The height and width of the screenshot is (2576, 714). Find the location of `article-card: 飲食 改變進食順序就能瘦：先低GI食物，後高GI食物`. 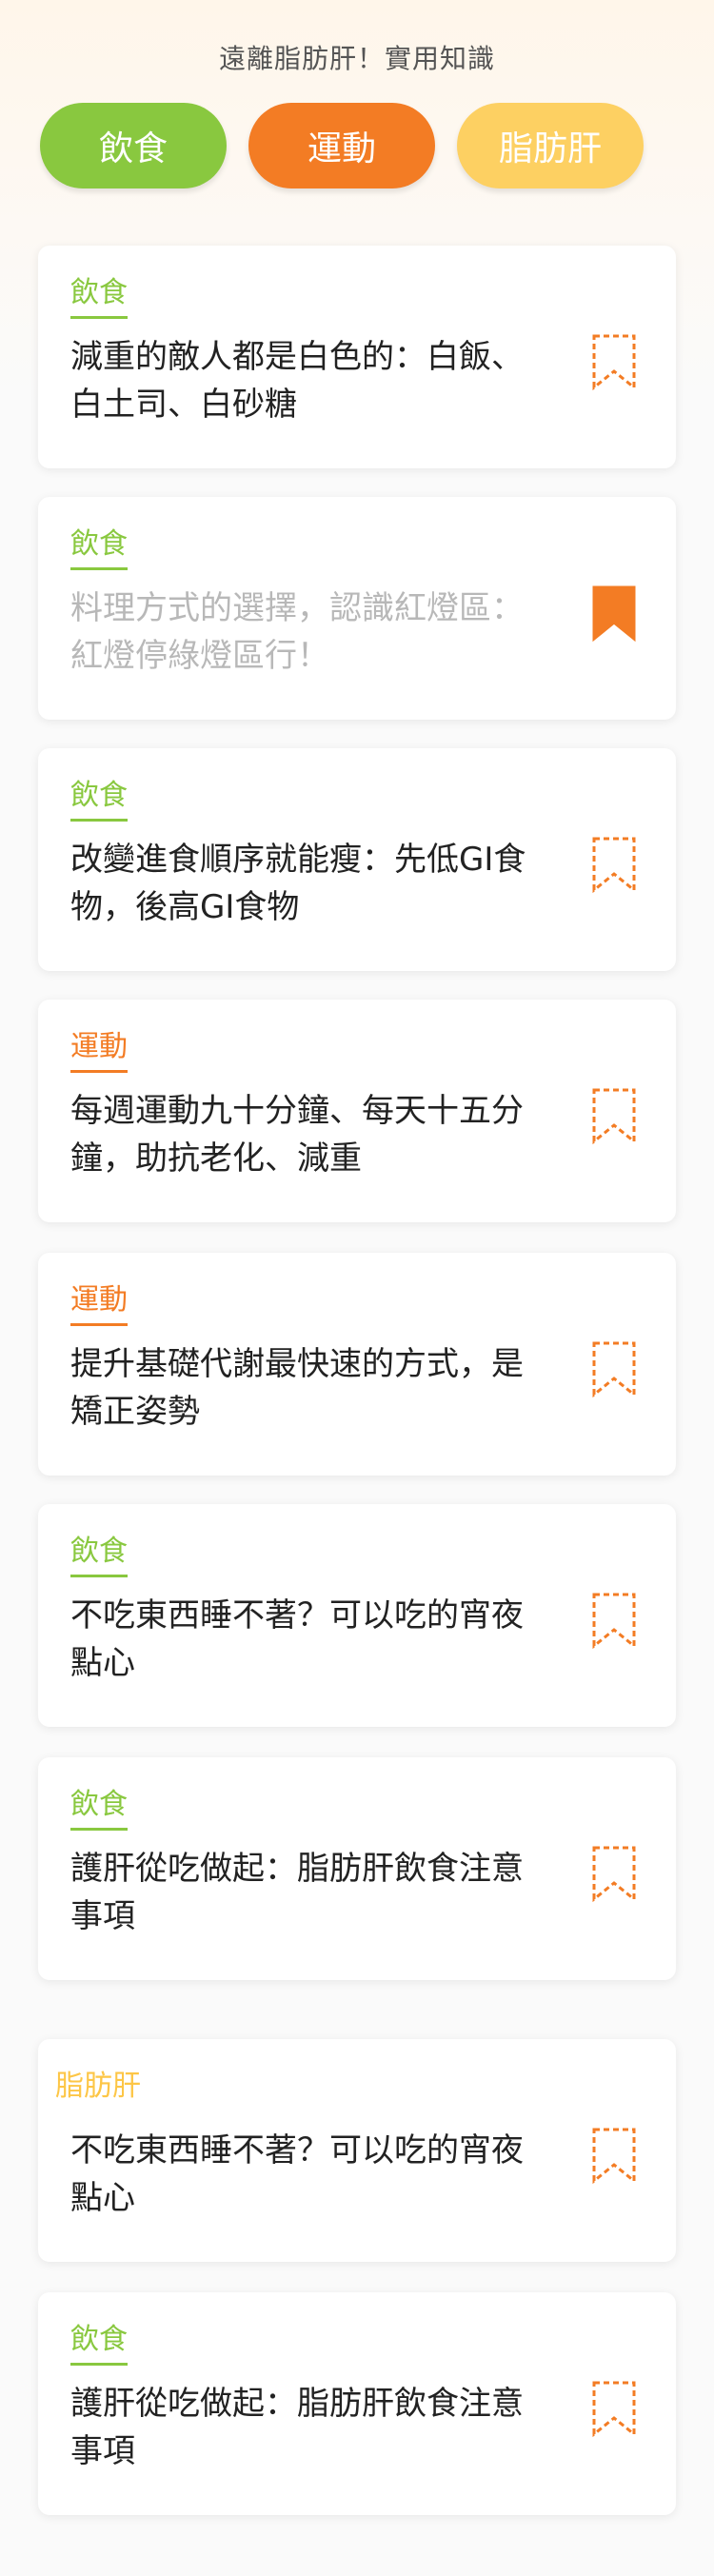

article-card: 飲食 改變進食順序就能瘦：先低GI食物，後高GI食物 is located at coordinates (357, 859).